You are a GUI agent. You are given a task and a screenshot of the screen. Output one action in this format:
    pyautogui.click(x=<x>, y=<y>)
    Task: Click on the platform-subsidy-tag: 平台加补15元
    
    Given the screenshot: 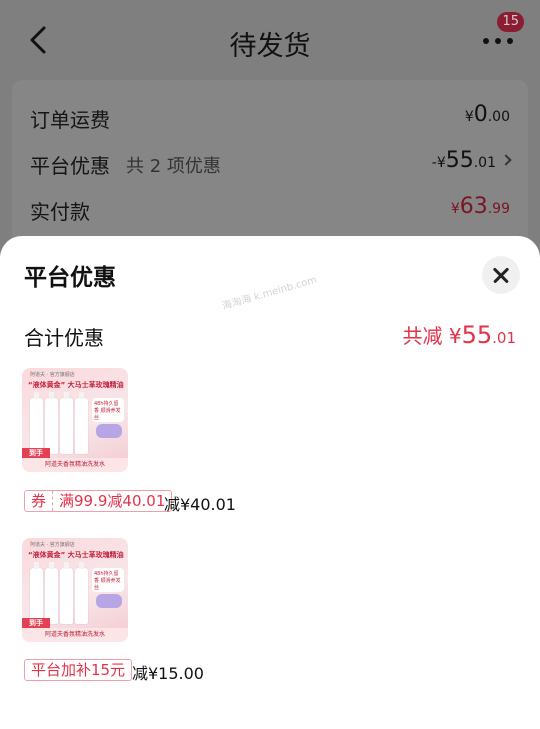 What is the action you would take?
    pyautogui.click(x=78, y=670)
    